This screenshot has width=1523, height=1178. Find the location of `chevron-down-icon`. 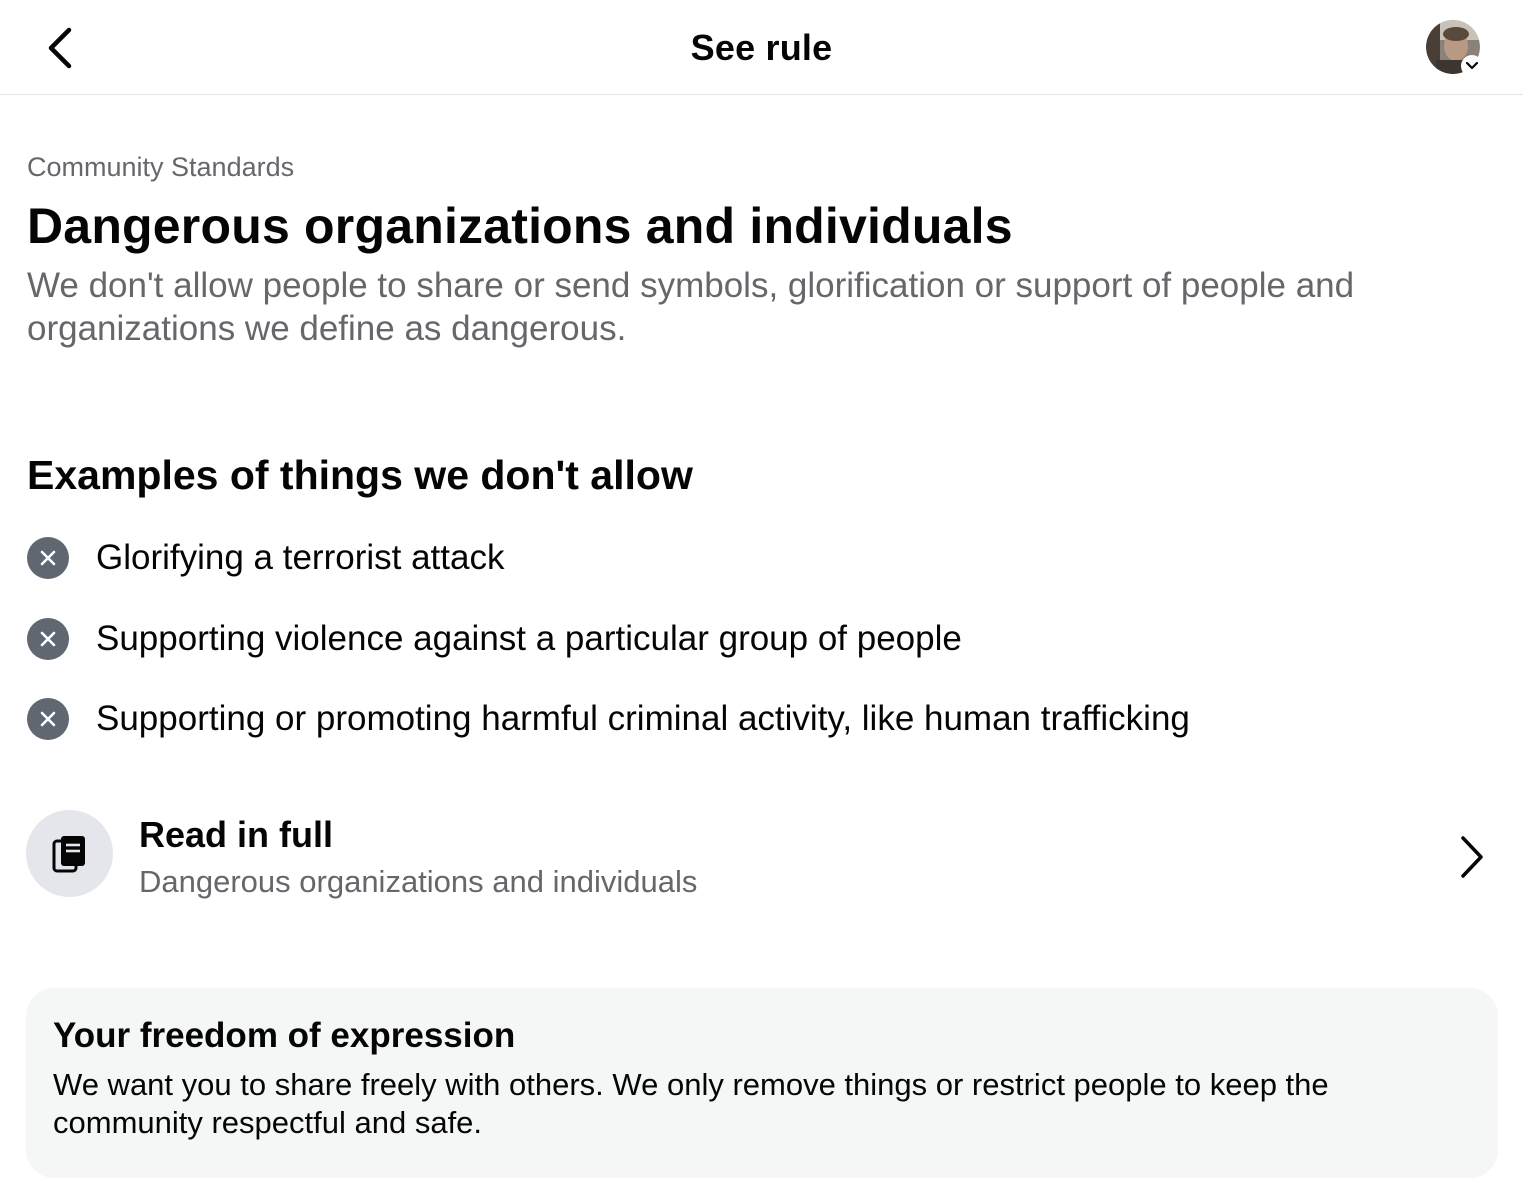

chevron-down-icon is located at coordinates (1472, 66).